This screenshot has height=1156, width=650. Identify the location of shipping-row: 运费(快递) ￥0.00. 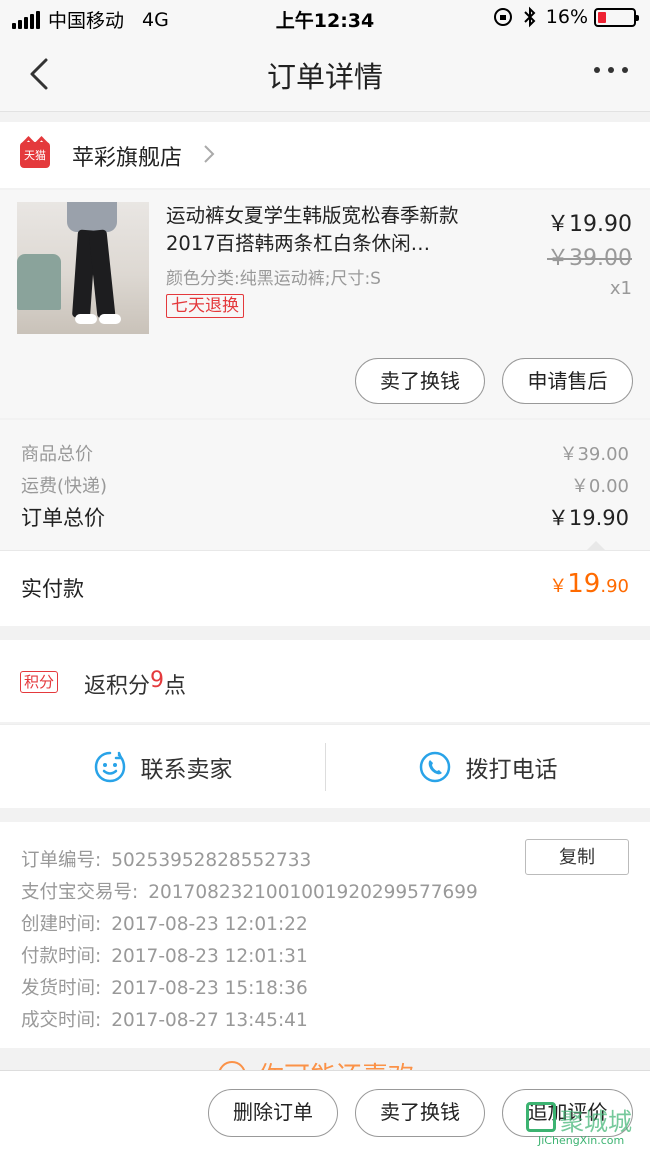
(325, 485).